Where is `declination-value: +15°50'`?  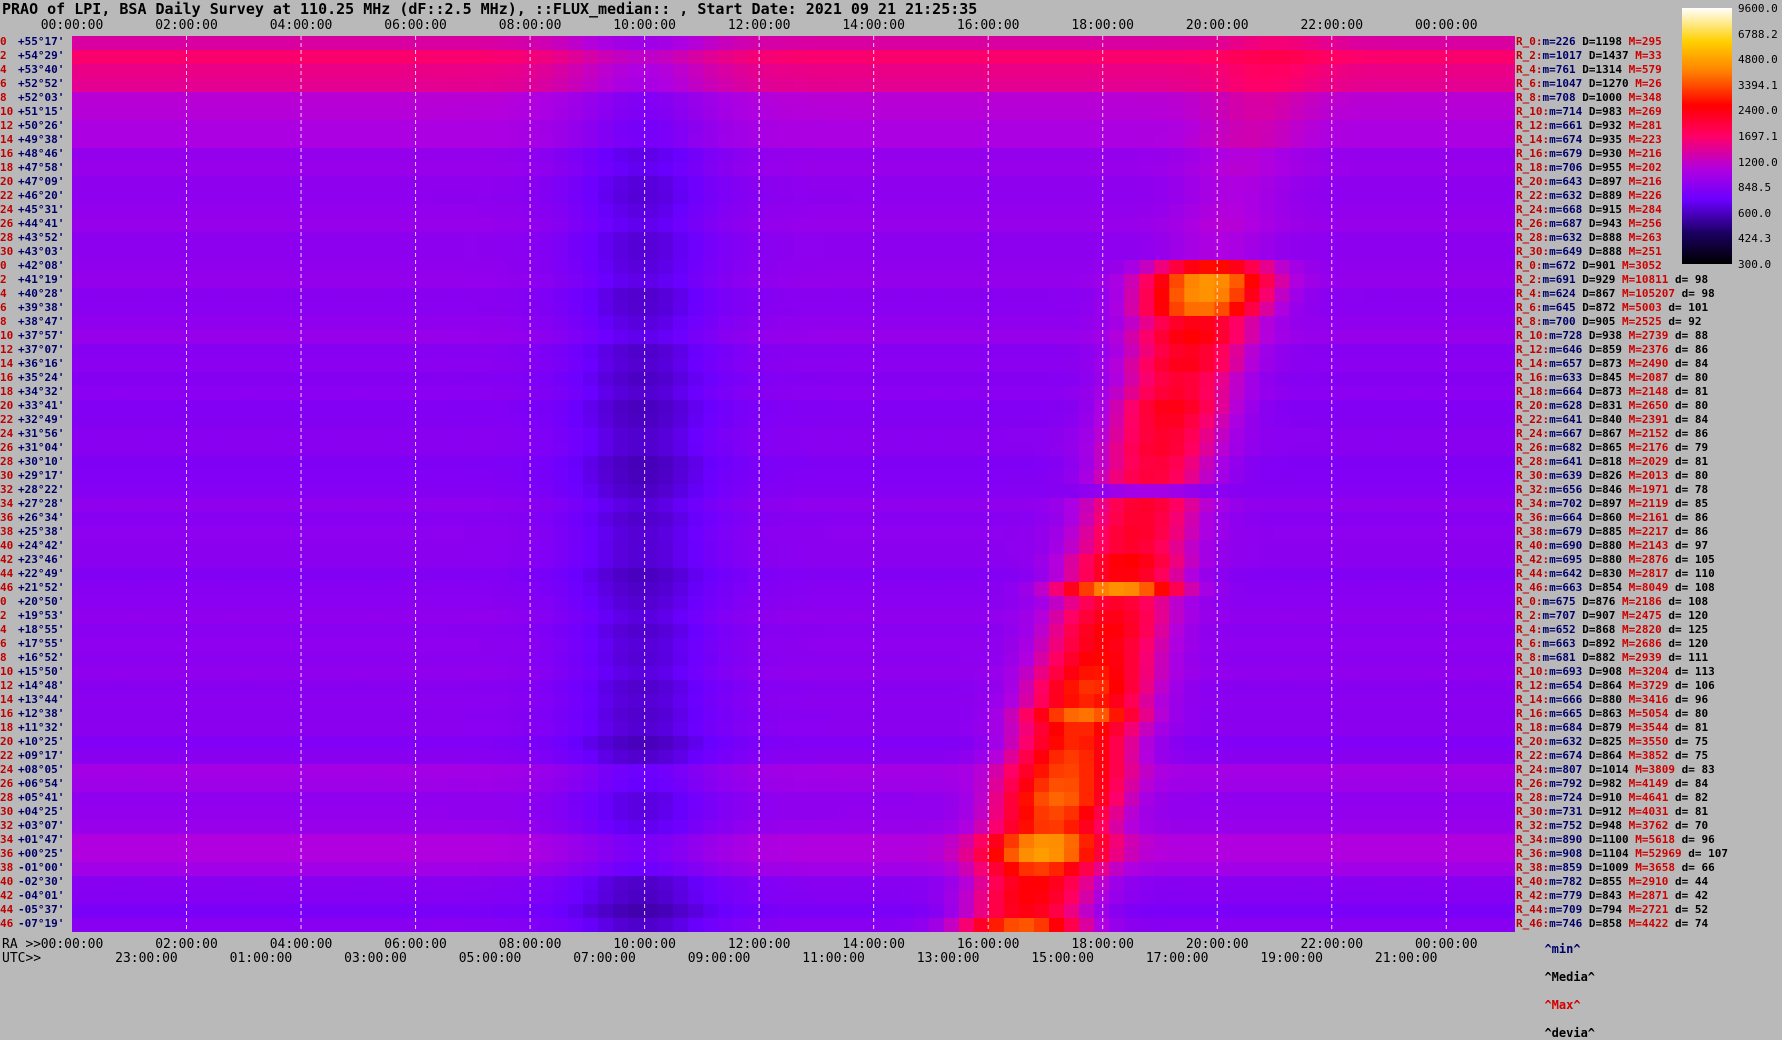 declination-value: +15°50' is located at coordinates (41, 671).